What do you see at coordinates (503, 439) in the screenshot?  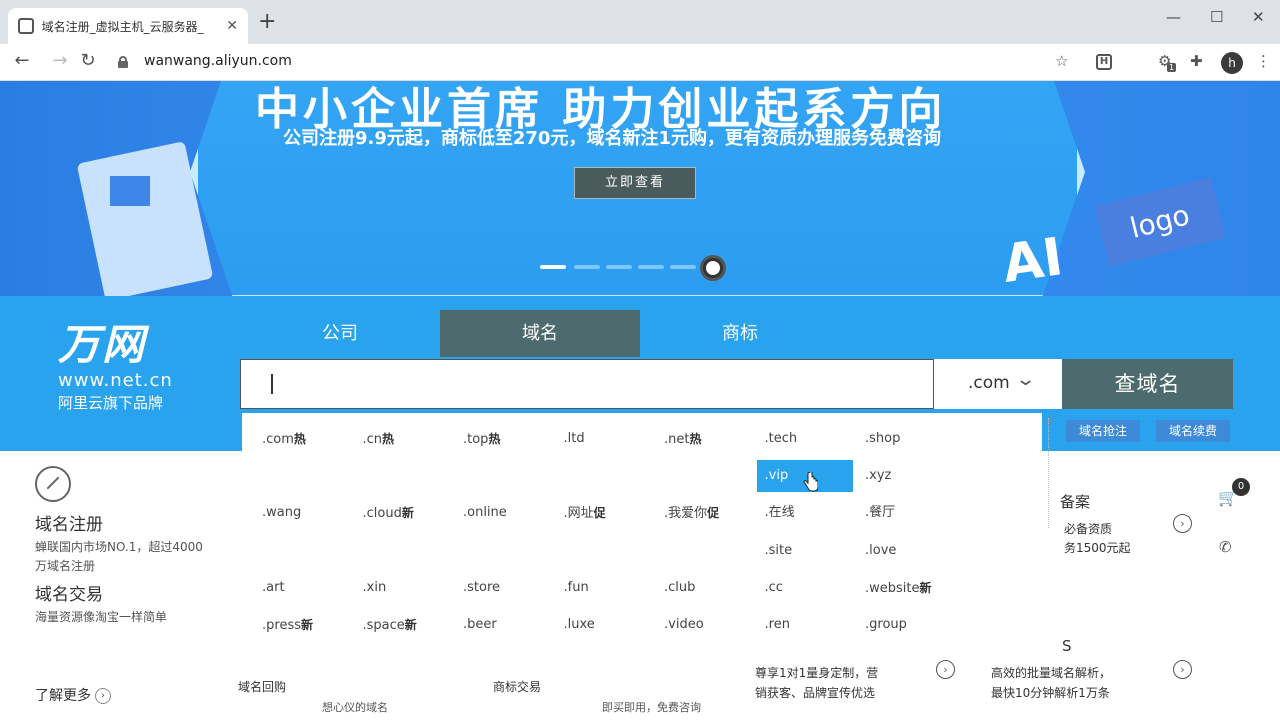 I see `suffix-option: .top热` at bounding box center [503, 439].